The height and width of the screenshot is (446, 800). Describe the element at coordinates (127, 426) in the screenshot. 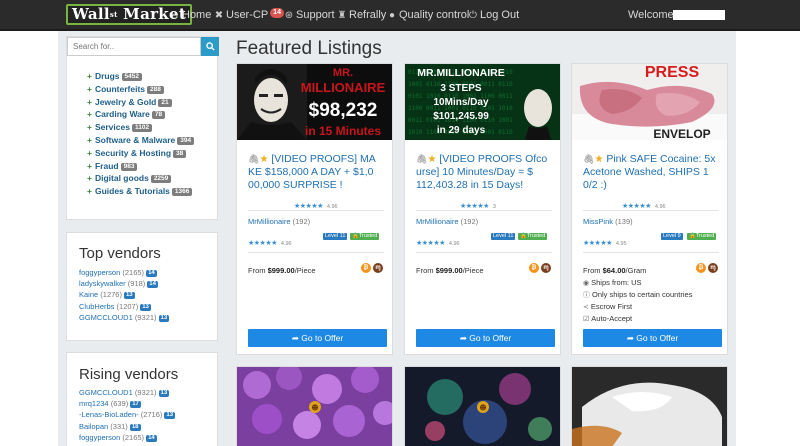

I see `vendor-item: Bailopan (331) 18` at that location.